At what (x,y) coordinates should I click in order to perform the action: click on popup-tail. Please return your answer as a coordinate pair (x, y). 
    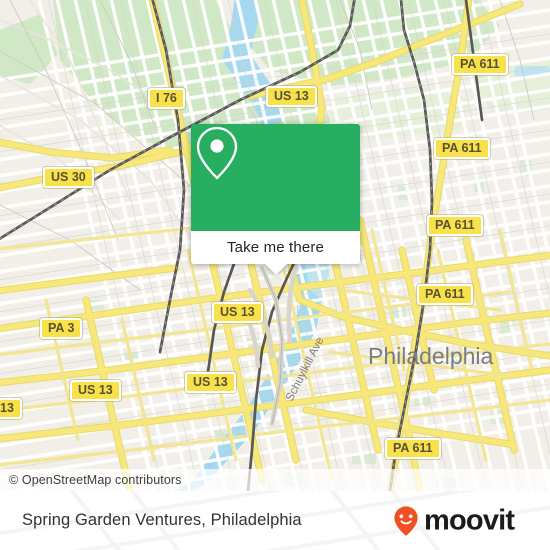
    Looking at the image, I should click on (275, 269).